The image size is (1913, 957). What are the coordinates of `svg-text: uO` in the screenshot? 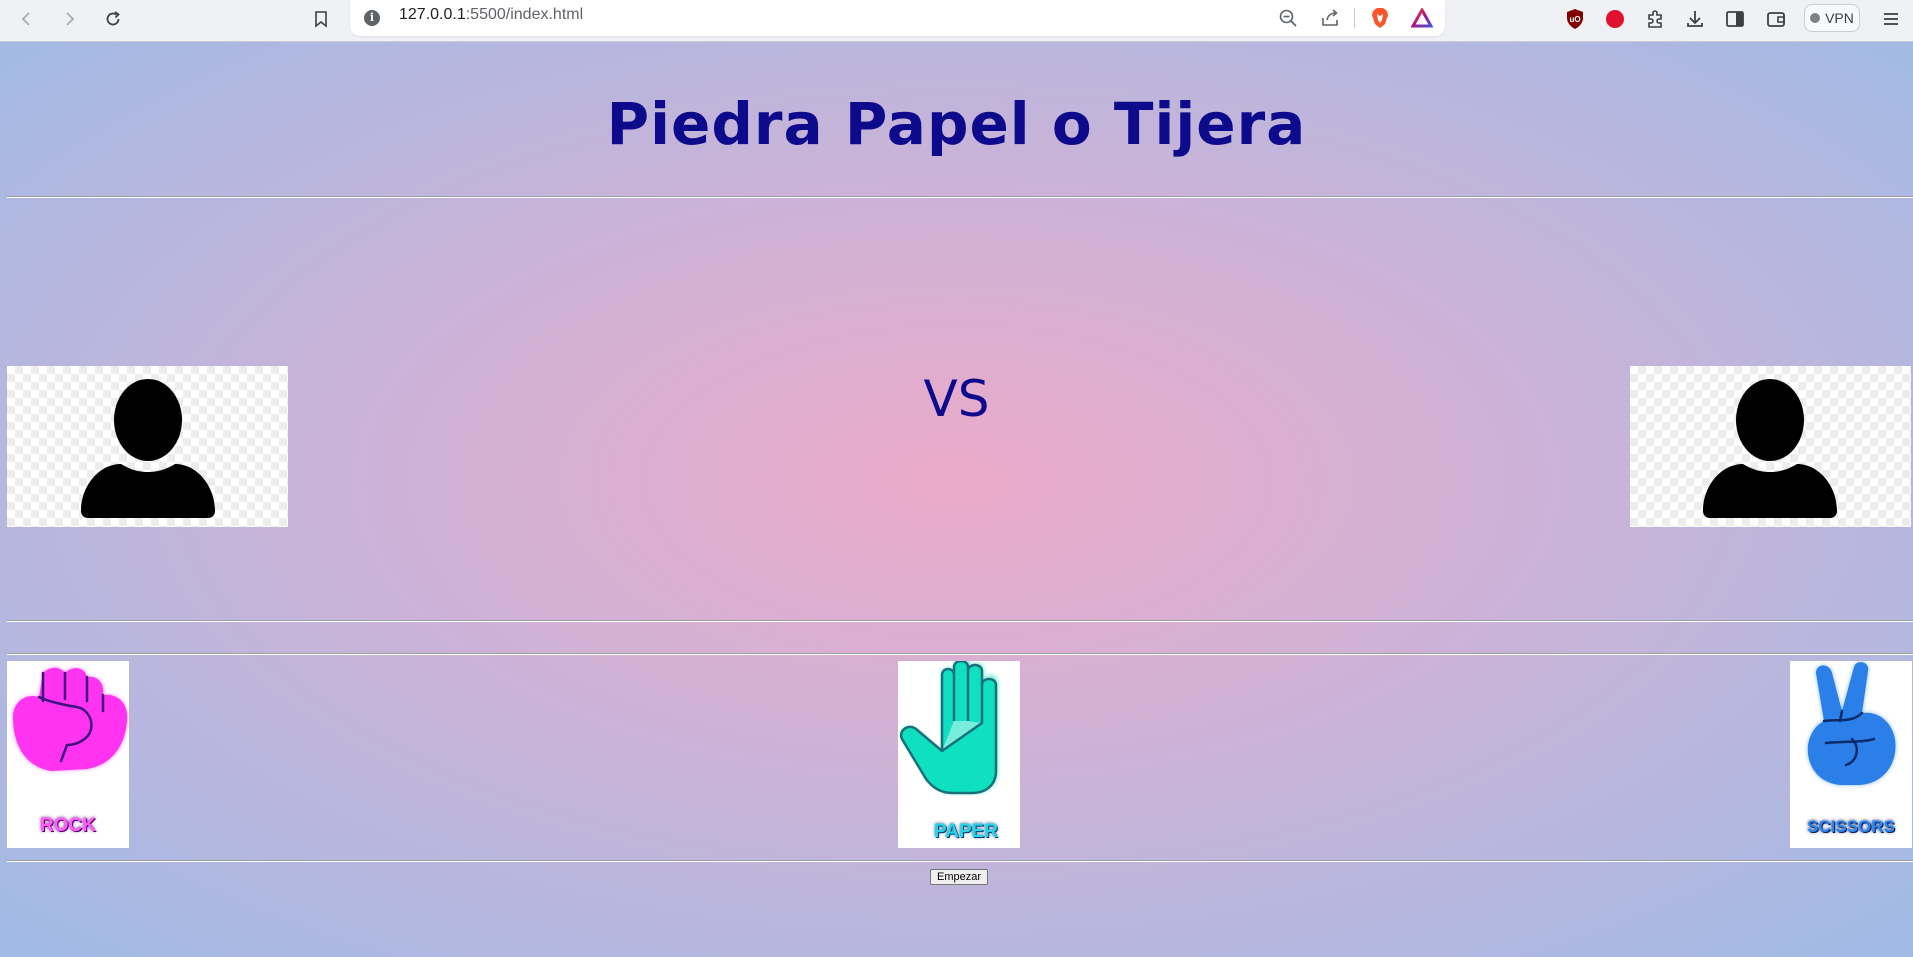 It's located at (1574, 19).